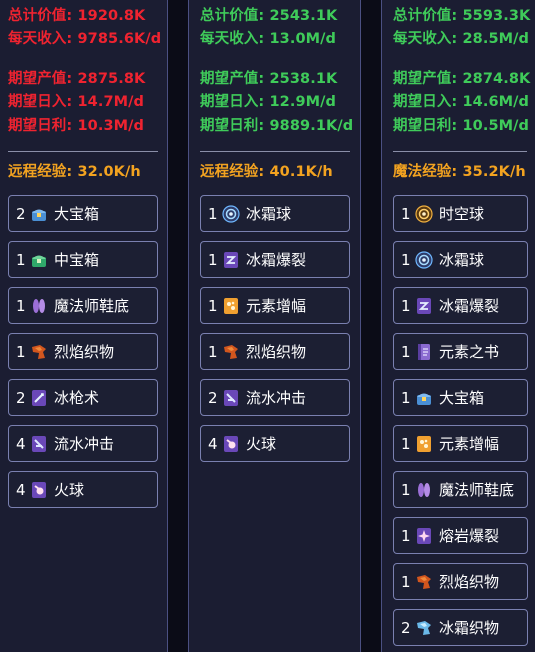 The height and width of the screenshot is (652, 535). I want to click on lava-burst-book-icon, so click(424, 535).